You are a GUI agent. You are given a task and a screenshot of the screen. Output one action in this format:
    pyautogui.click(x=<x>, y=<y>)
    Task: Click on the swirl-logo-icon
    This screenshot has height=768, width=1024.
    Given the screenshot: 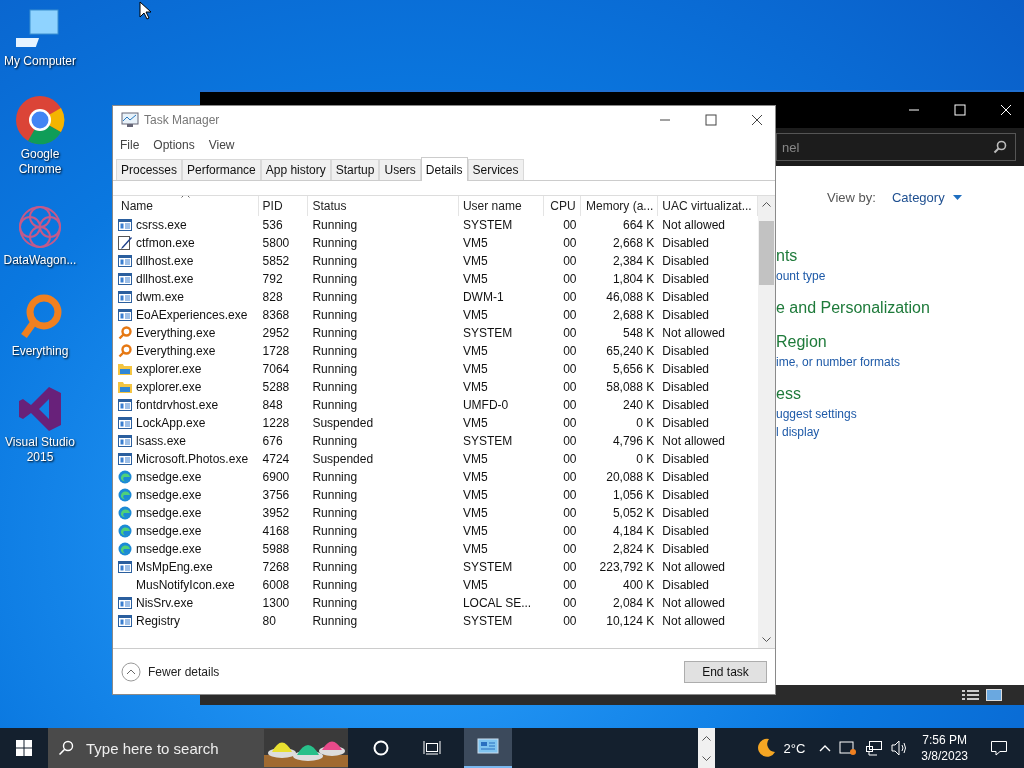 What is the action you would take?
    pyautogui.click(x=125, y=495)
    